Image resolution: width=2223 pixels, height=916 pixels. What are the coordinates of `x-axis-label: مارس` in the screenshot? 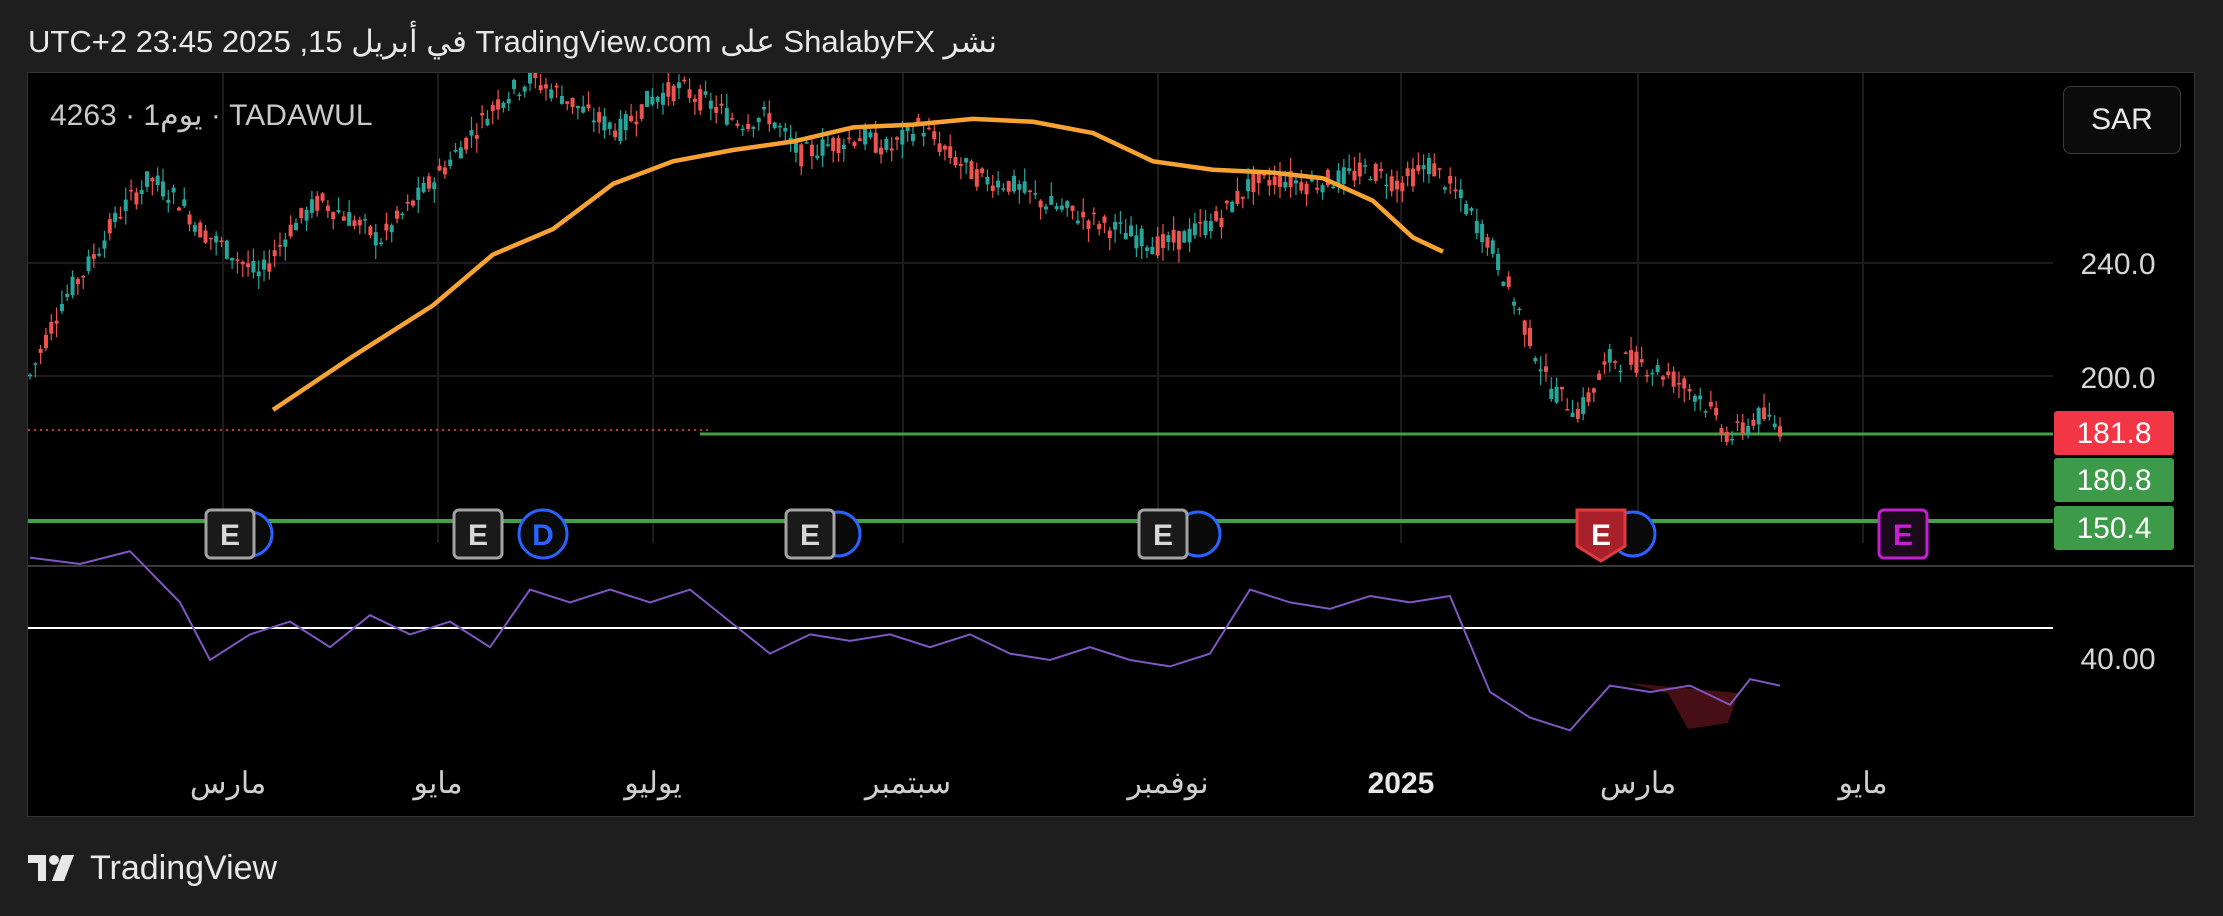 It's located at (228, 784).